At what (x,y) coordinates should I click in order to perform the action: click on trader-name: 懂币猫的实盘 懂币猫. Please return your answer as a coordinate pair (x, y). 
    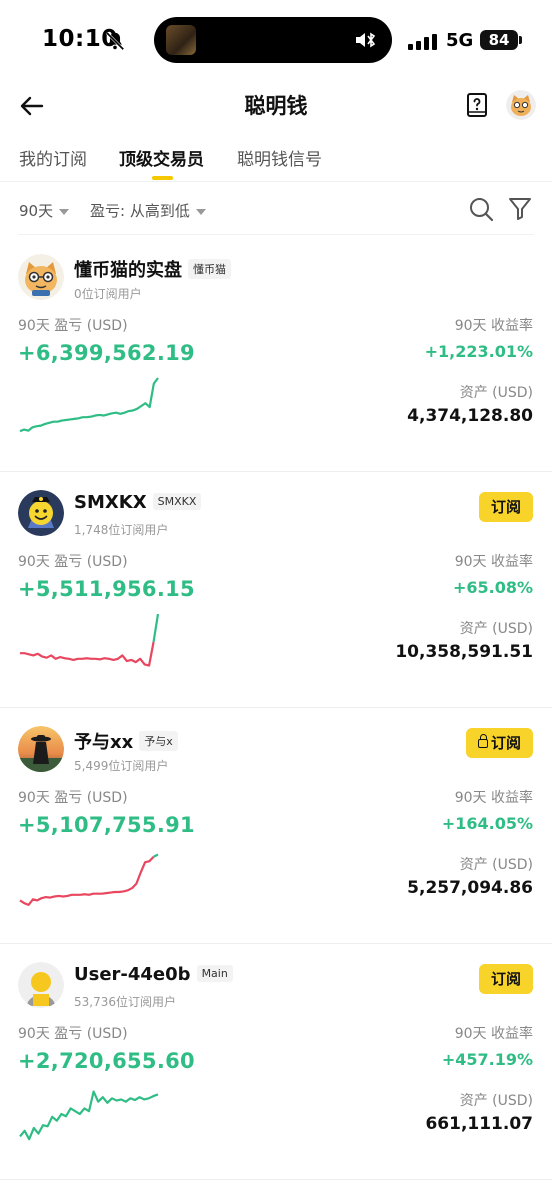
    Looking at the image, I should click on (152, 269).